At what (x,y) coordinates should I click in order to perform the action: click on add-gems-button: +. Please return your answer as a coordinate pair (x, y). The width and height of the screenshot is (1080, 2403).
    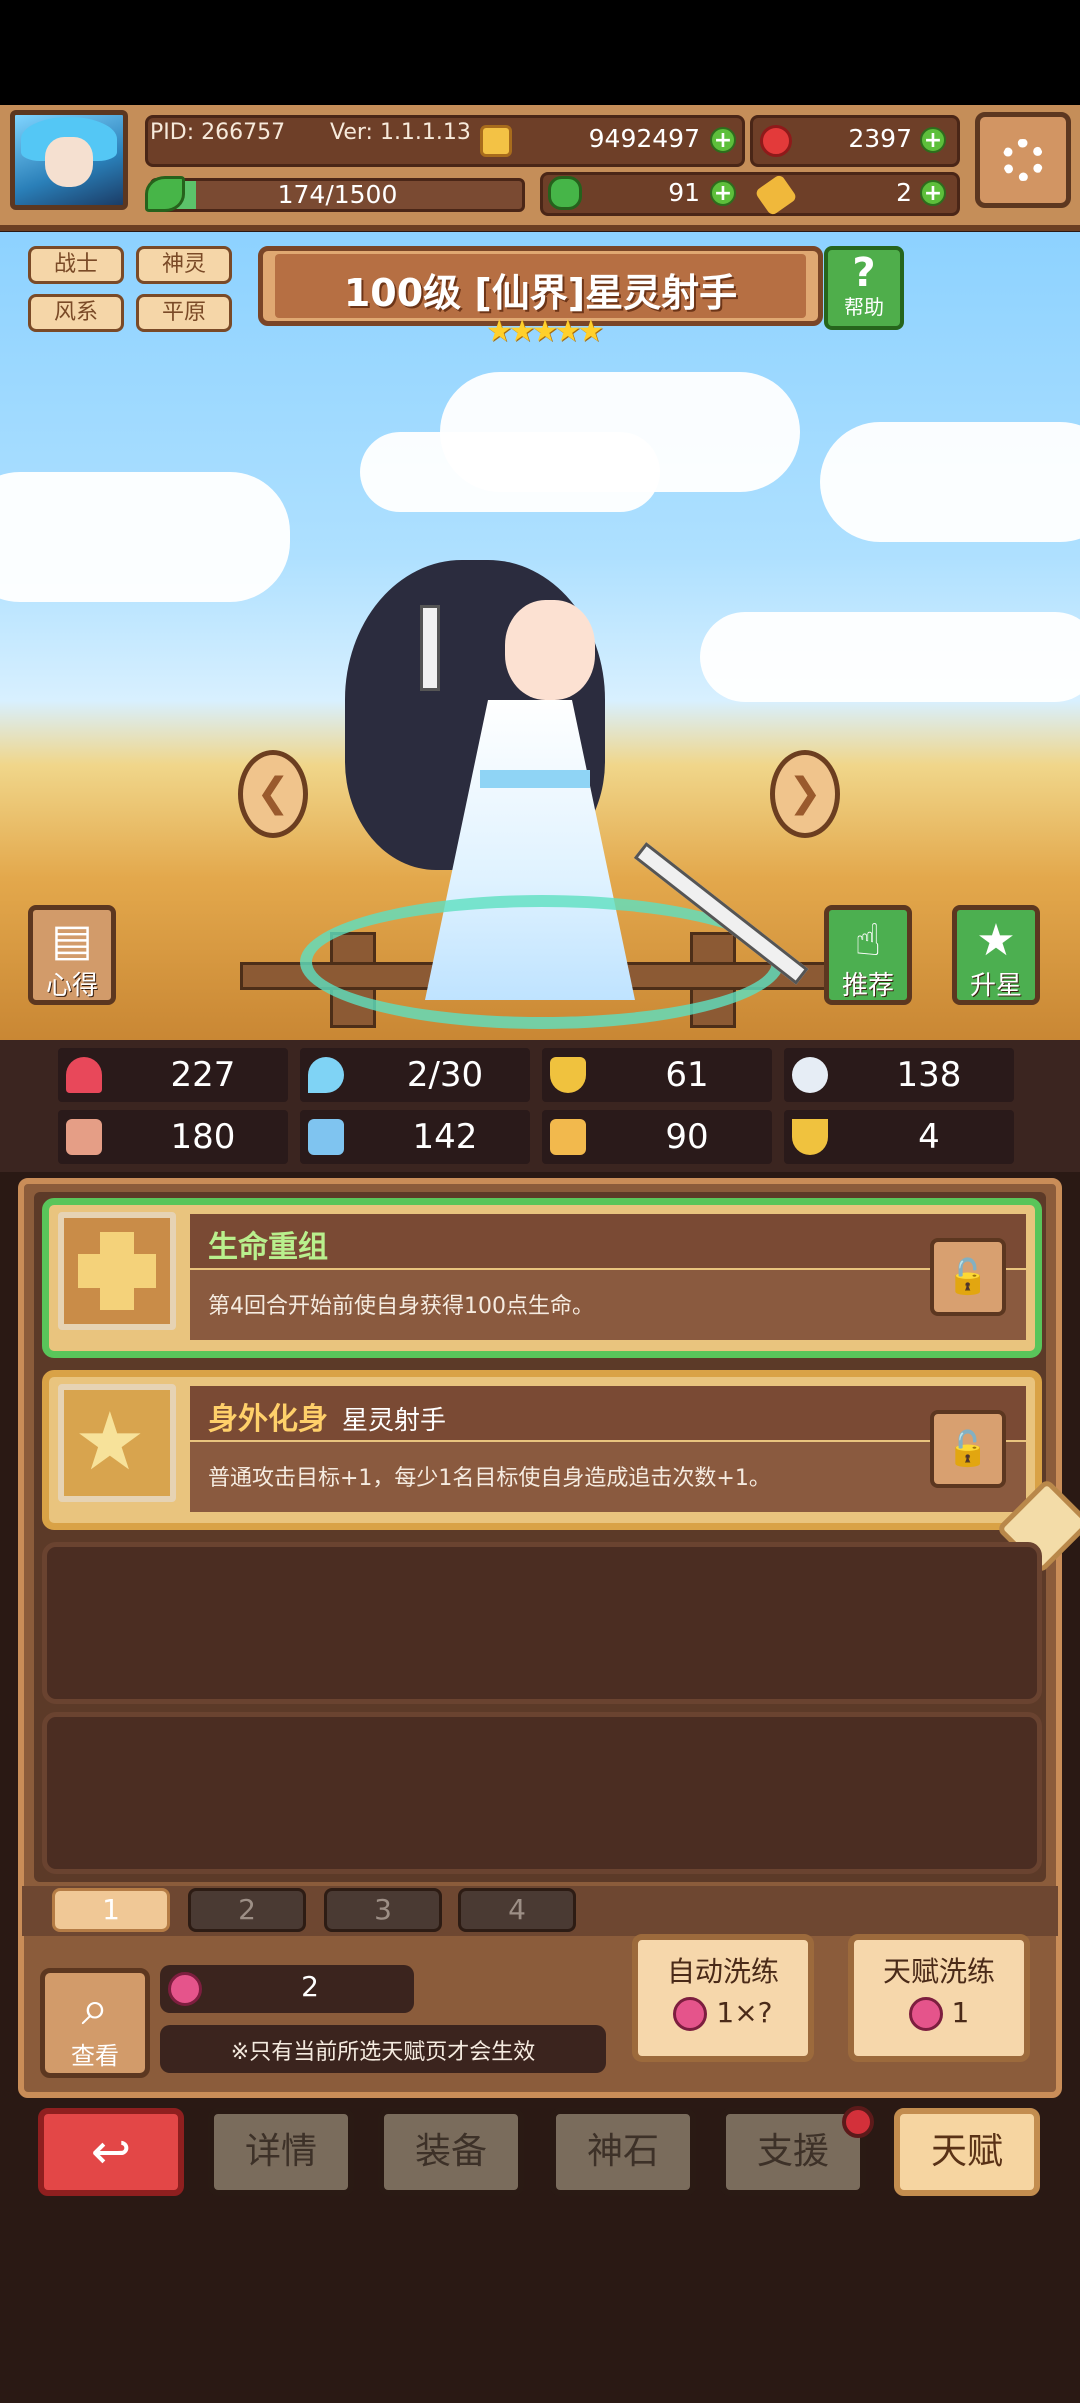
    Looking at the image, I should click on (933, 140).